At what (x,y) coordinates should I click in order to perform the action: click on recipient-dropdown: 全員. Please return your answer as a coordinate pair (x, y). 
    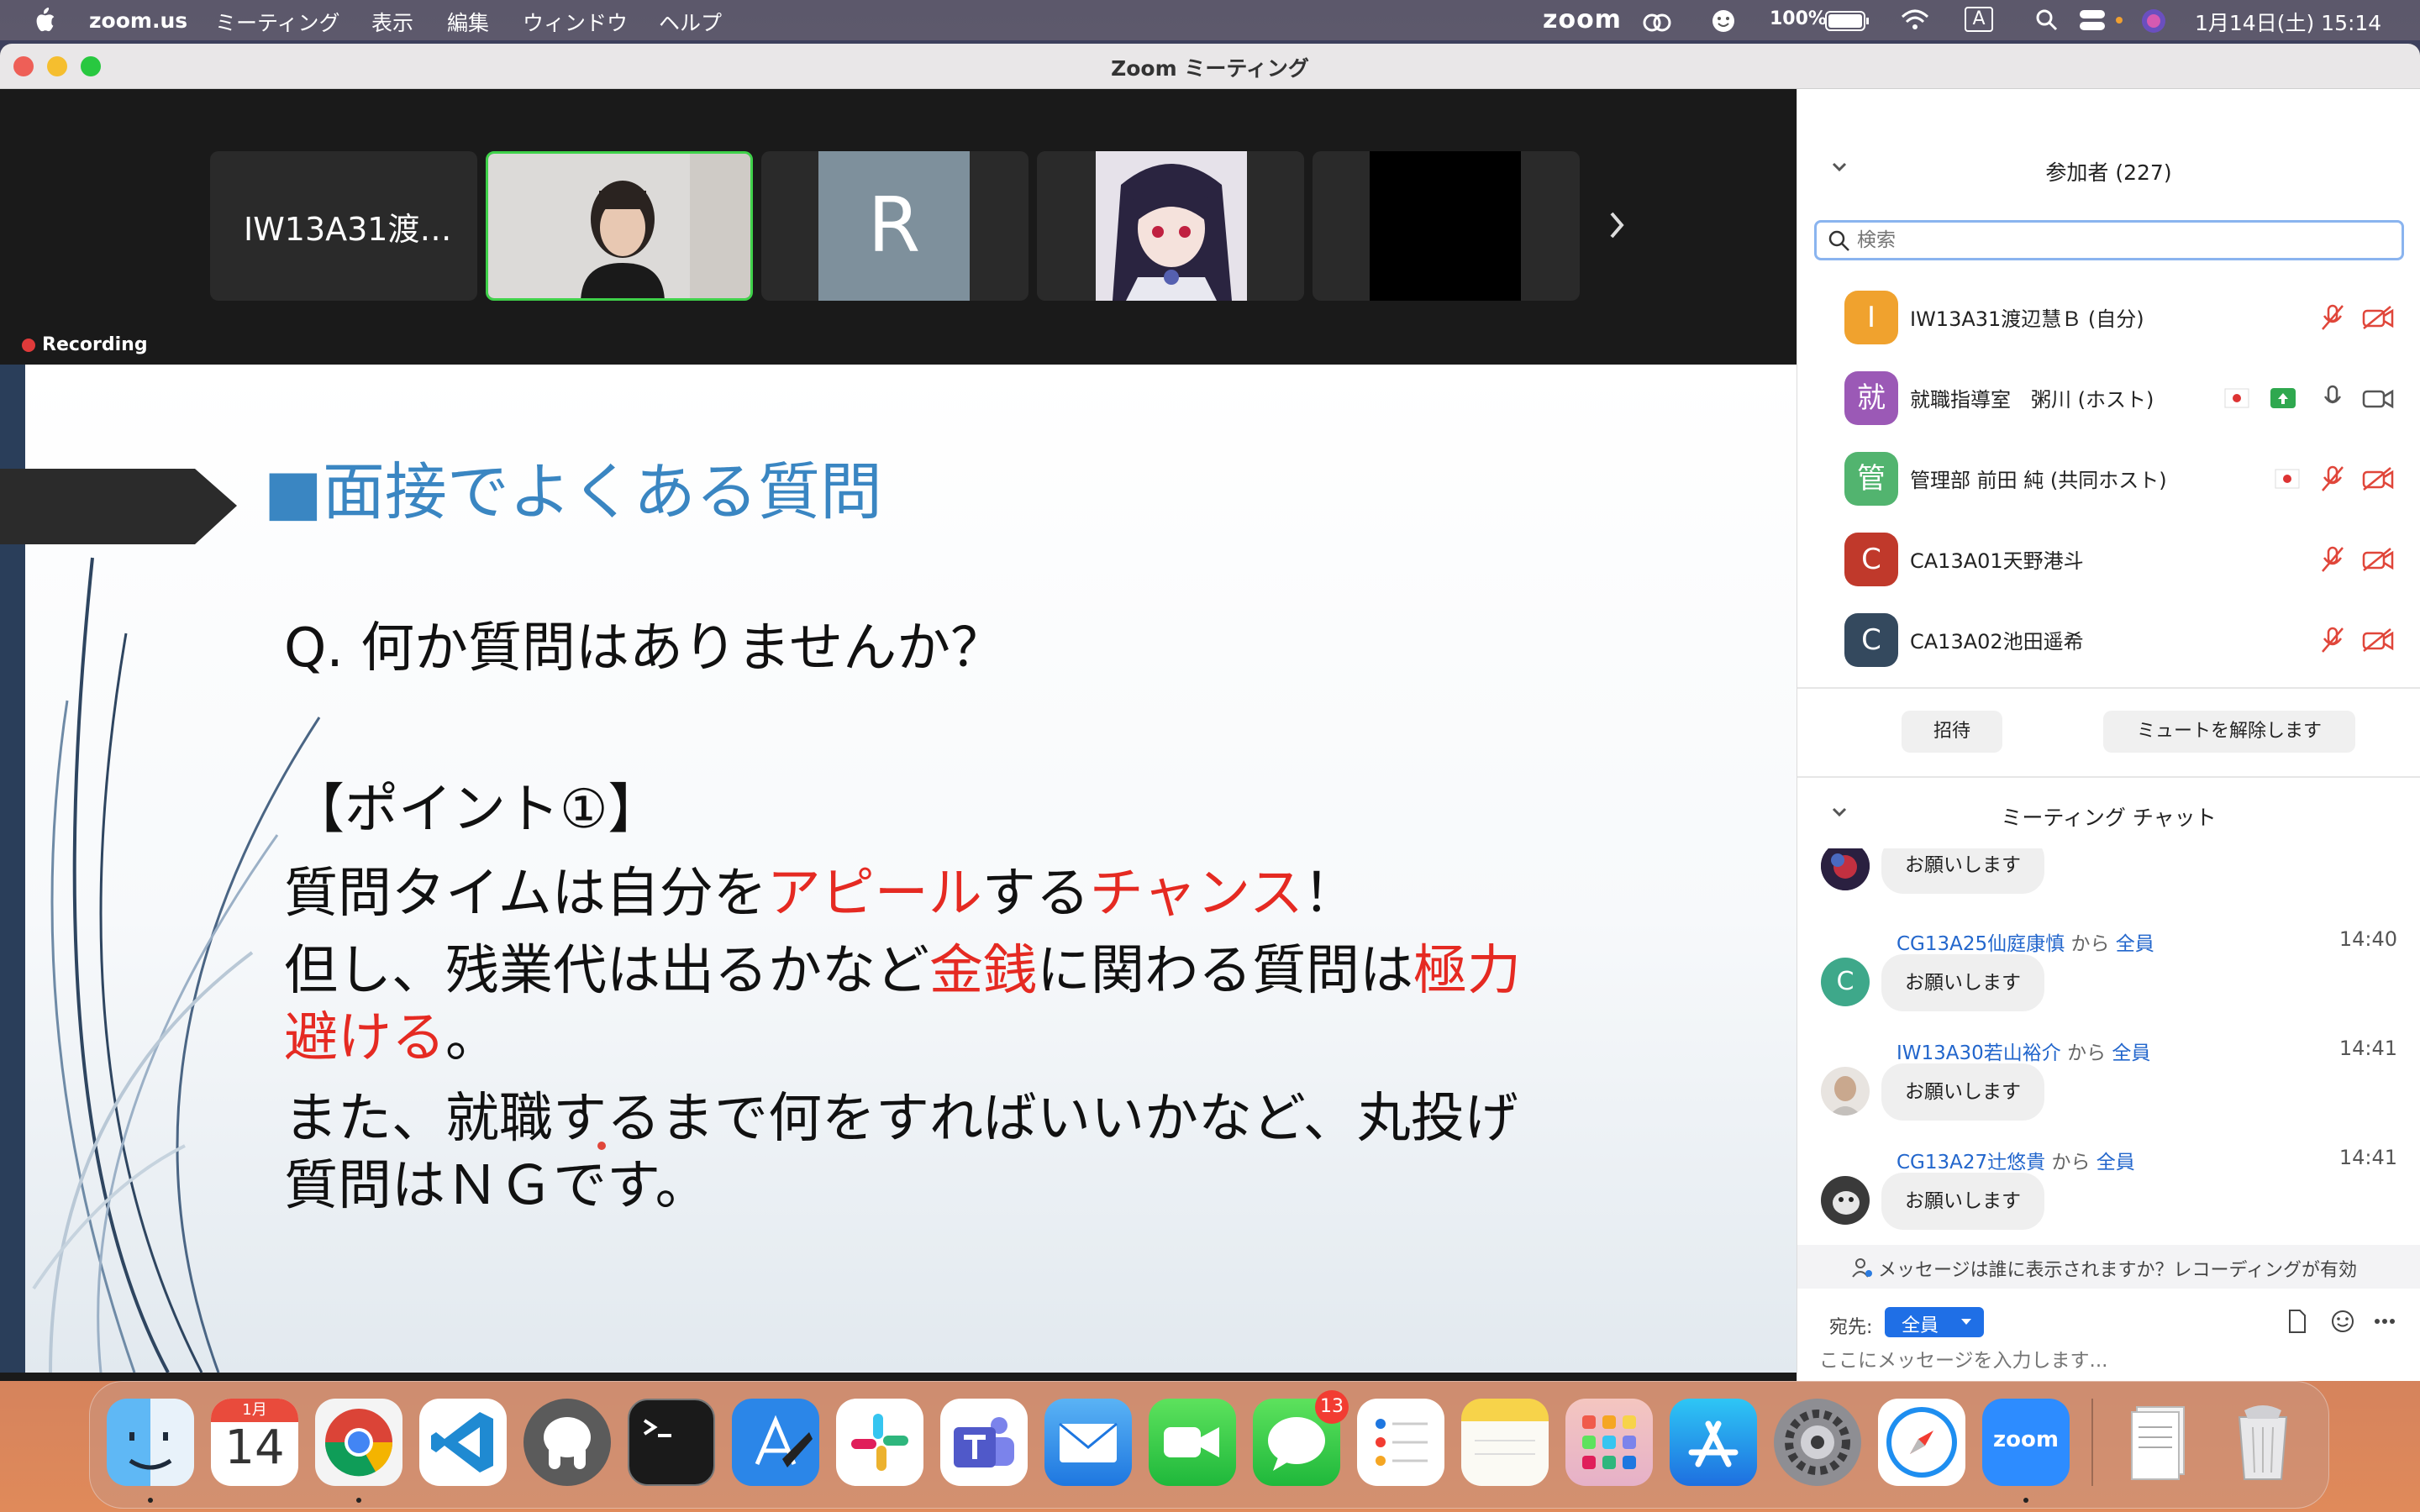
    Looking at the image, I should click on (1934, 1322).